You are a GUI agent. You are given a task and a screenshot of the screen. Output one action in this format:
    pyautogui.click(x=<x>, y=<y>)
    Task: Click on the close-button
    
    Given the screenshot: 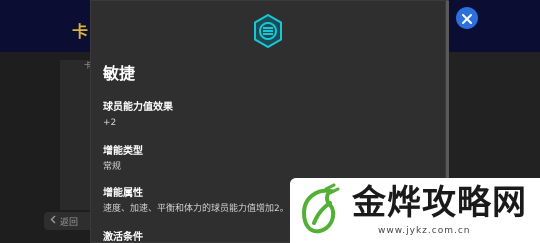 What is the action you would take?
    pyautogui.click(x=467, y=18)
    